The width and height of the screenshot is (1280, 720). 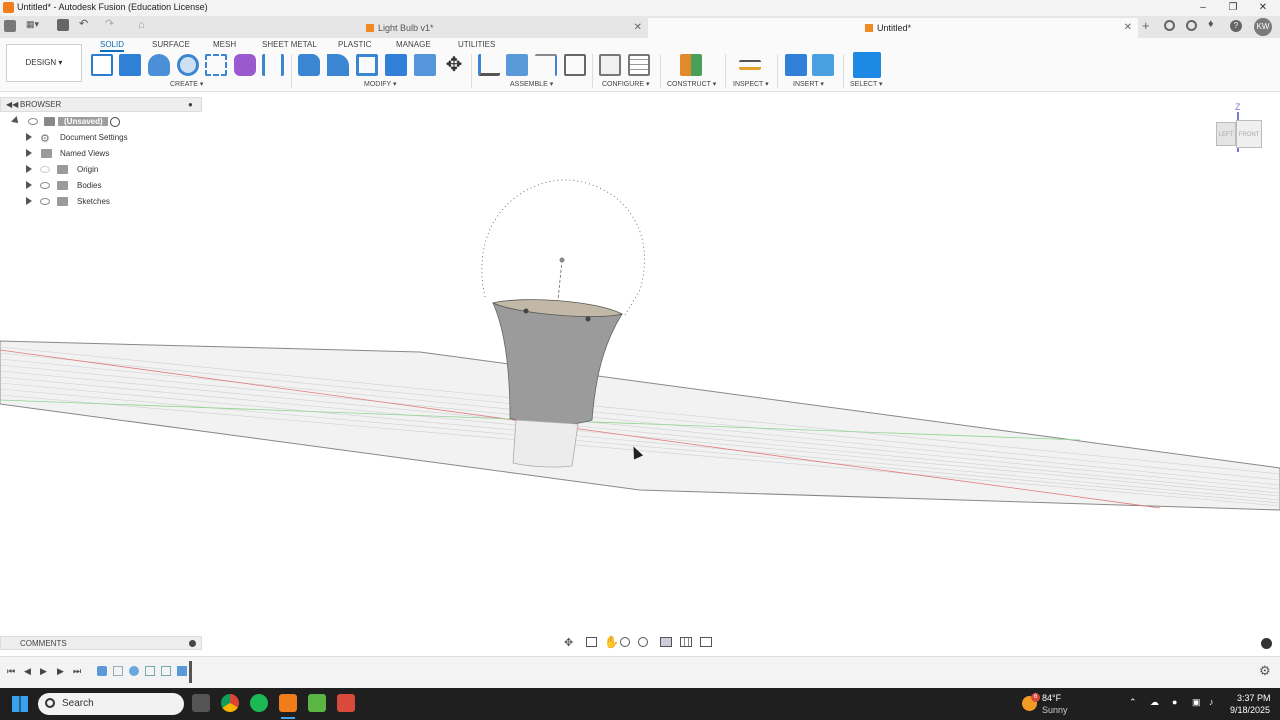 What do you see at coordinates (11, 671) in the screenshot?
I see `timeline-start-icon: ⏮` at bounding box center [11, 671].